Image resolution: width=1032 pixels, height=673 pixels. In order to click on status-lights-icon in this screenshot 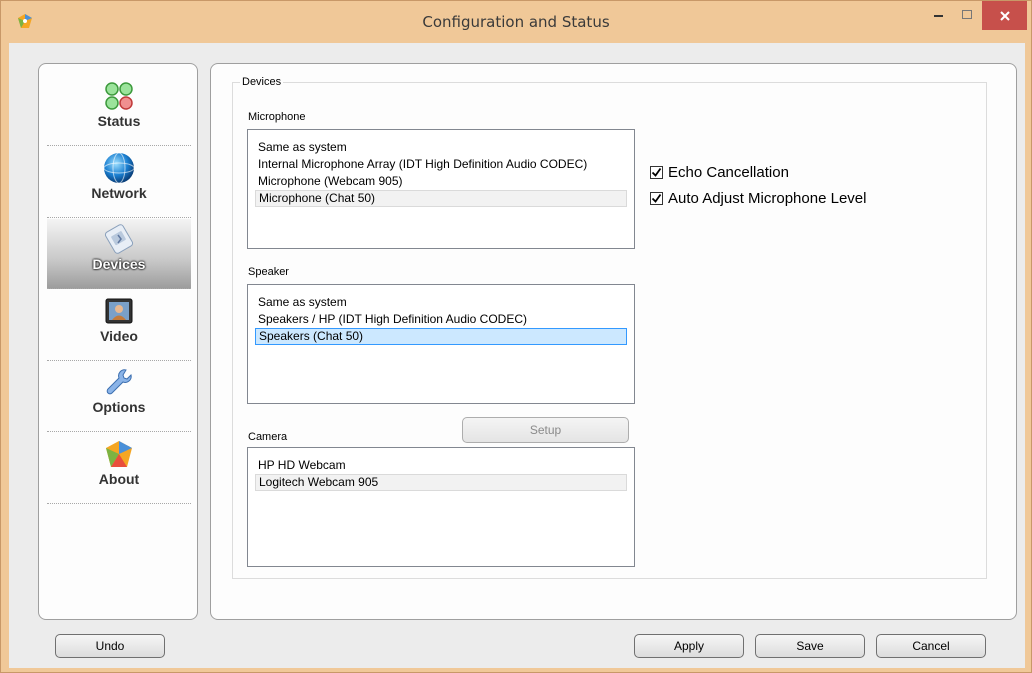, I will do `click(119, 96)`.